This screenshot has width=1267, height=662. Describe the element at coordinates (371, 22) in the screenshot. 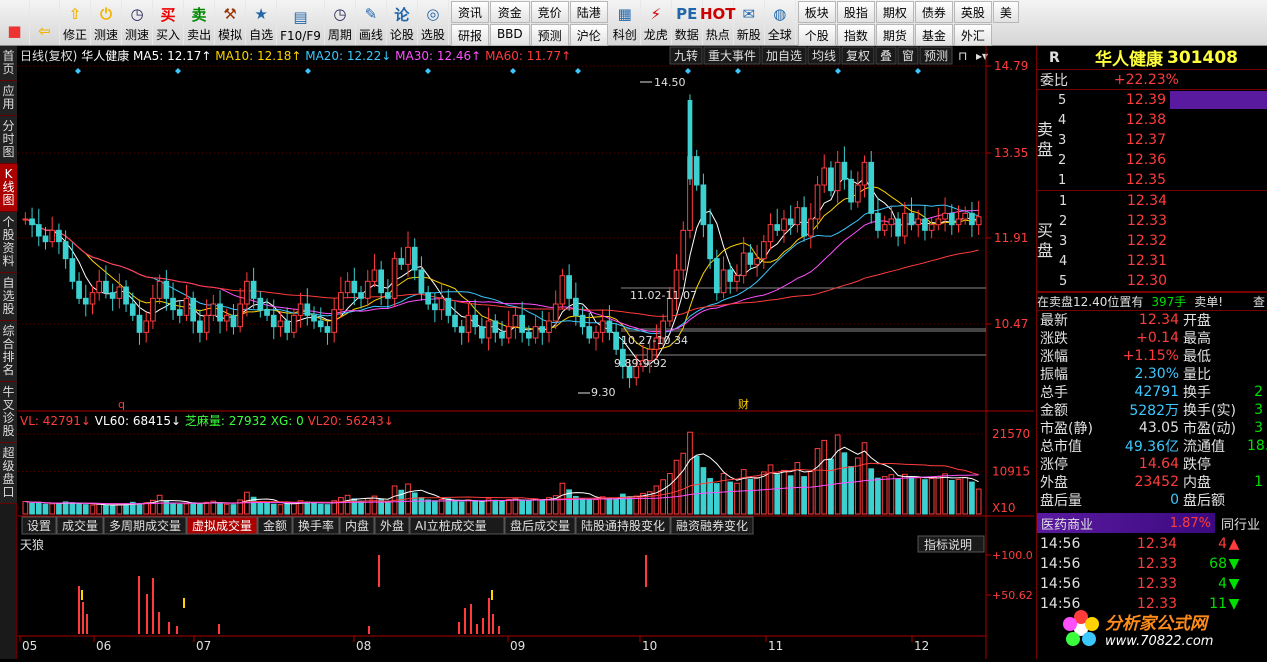

I see `pencil-button: ✎ 画线` at that location.